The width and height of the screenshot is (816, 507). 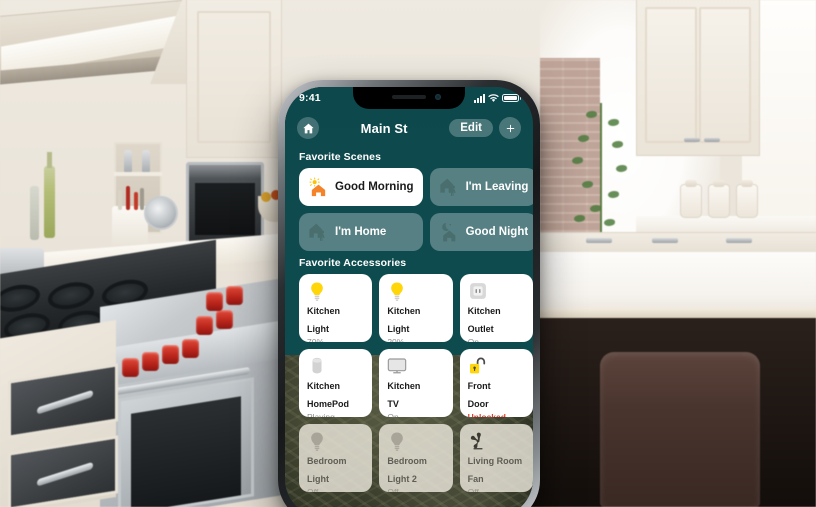 I want to click on accessory-text: Kitchen Light 70%, so click(x=336, y=321).